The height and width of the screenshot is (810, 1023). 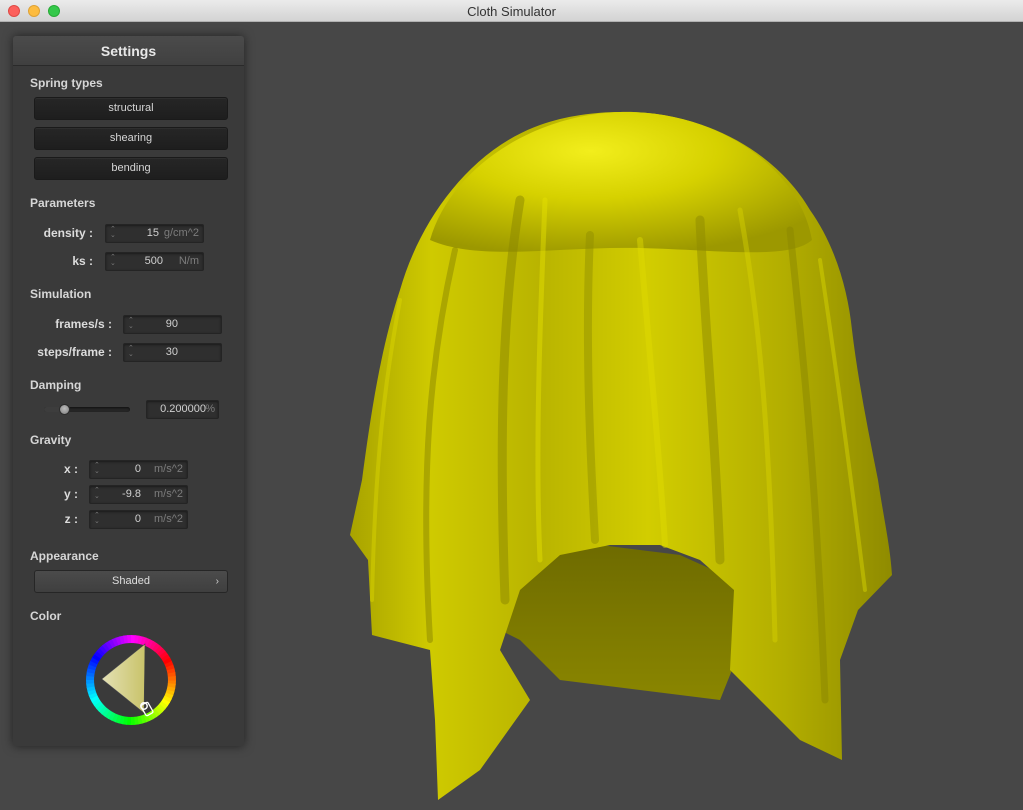 I want to click on window-title: Cloth Simulator, so click(x=511, y=11).